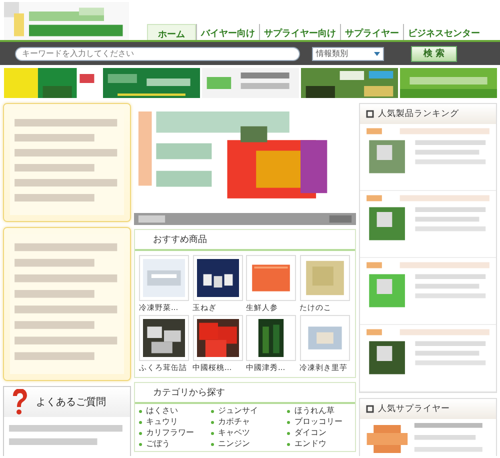  What do you see at coordinates (348, 53) in the screenshot?
I see `category-dropdown: 情報類別` at bounding box center [348, 53].